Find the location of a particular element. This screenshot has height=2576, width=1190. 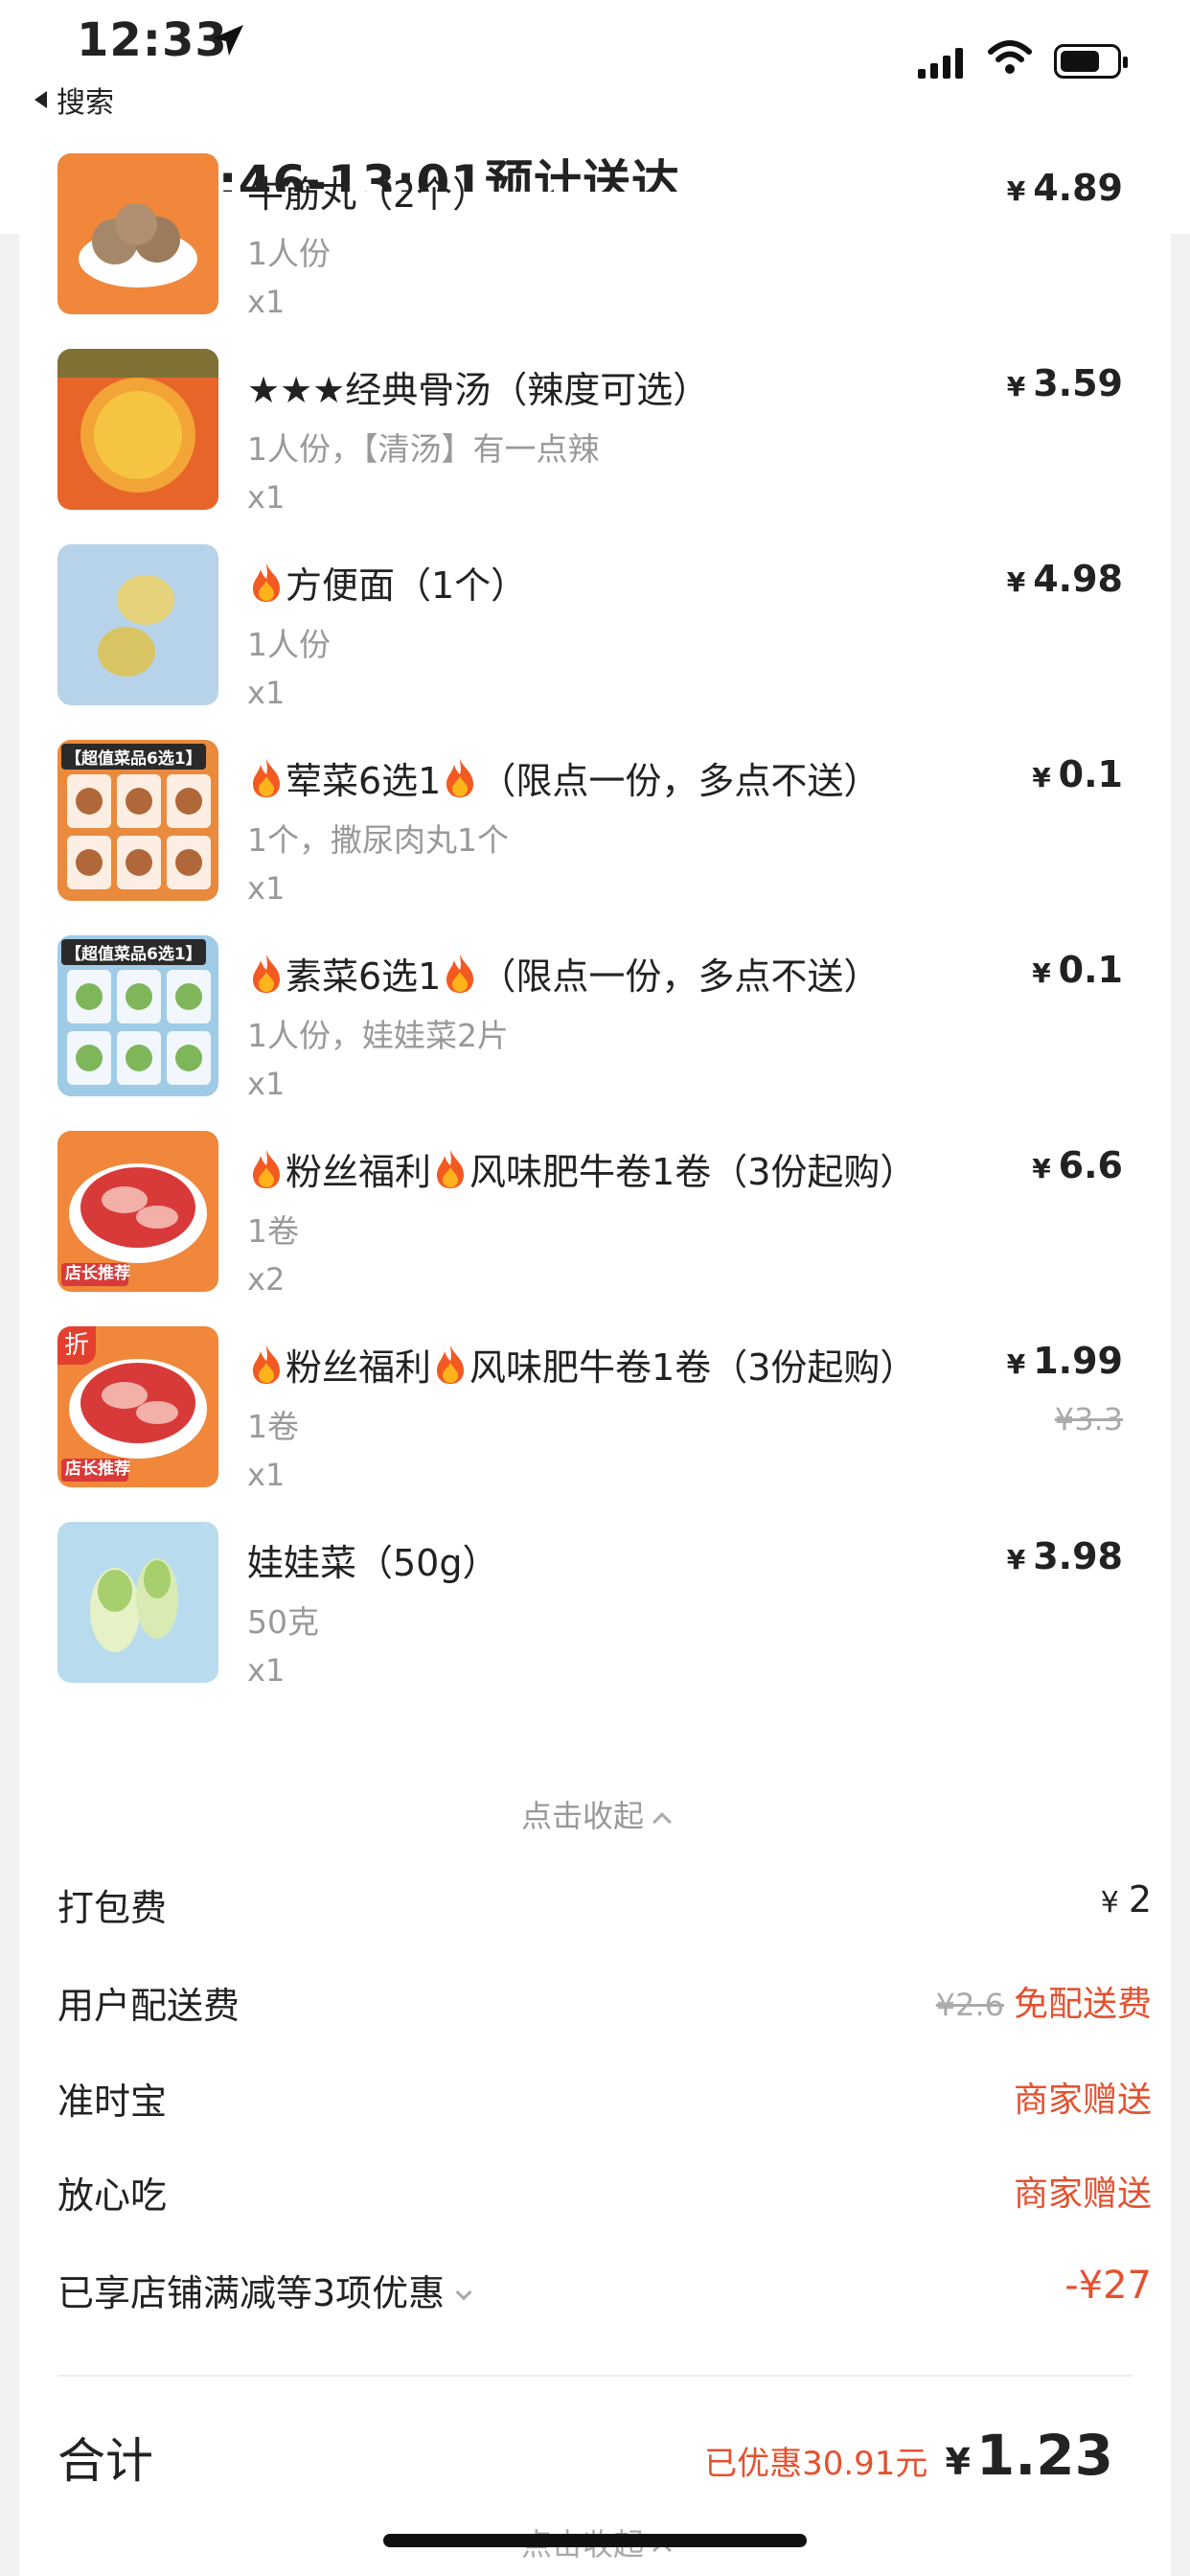

item-spec: 1个，撒尿肉丸1个 is located at coordinates (378, 840).